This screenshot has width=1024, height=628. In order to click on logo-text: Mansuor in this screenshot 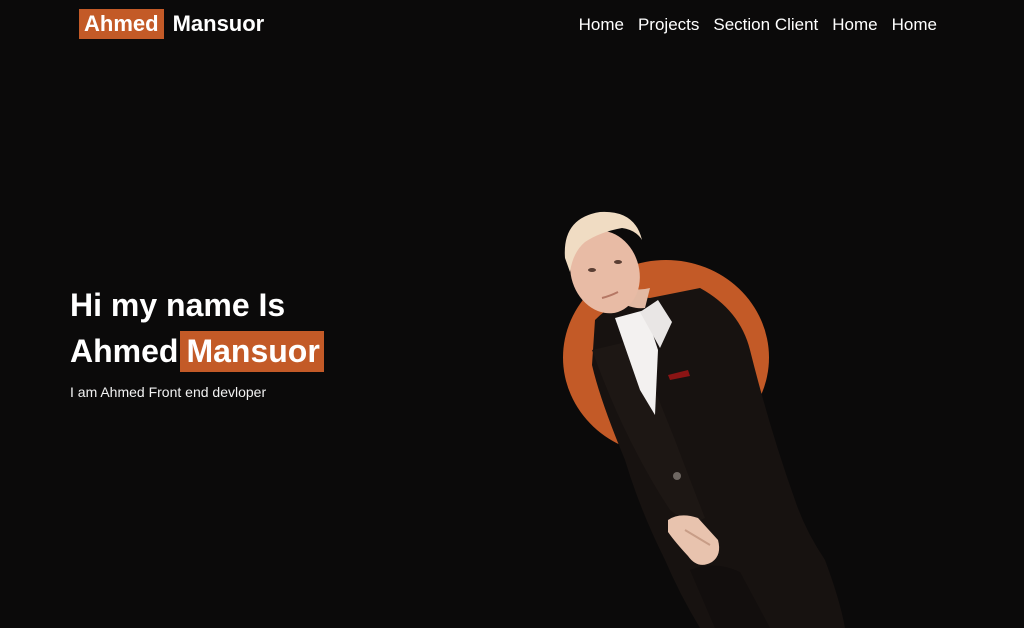, I will do `click(218, 23)`.